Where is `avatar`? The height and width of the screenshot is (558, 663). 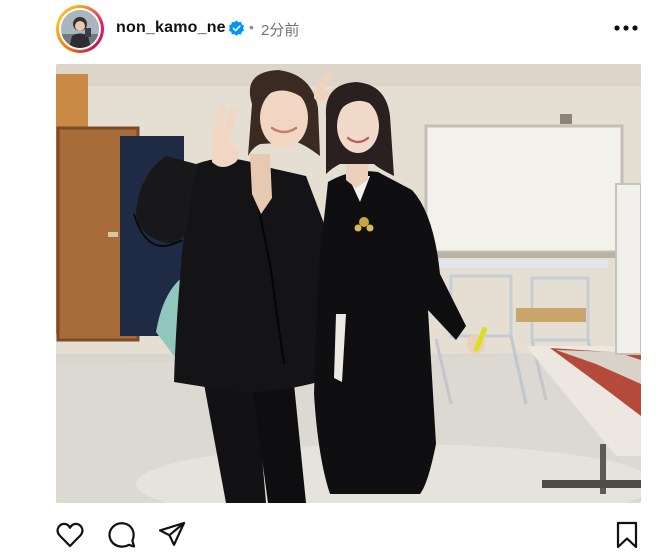
avatar is located at coordinates (80, 29).